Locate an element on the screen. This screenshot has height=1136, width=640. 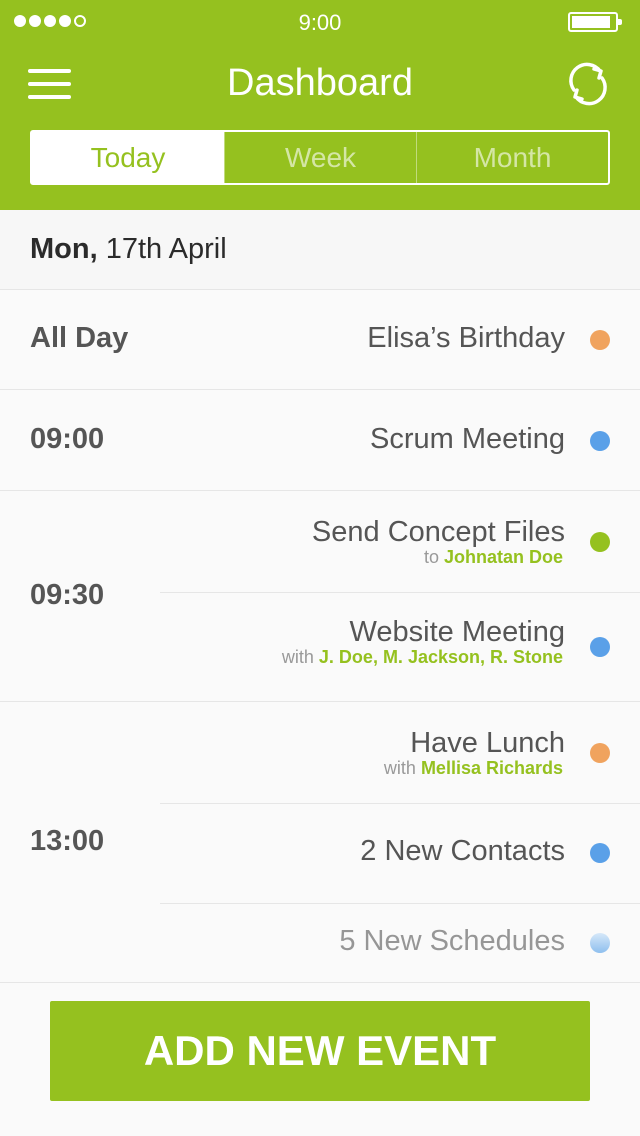
event-participants: with J. Doe, M. Jackson, R. Stone is located at coordinates (422, 657).